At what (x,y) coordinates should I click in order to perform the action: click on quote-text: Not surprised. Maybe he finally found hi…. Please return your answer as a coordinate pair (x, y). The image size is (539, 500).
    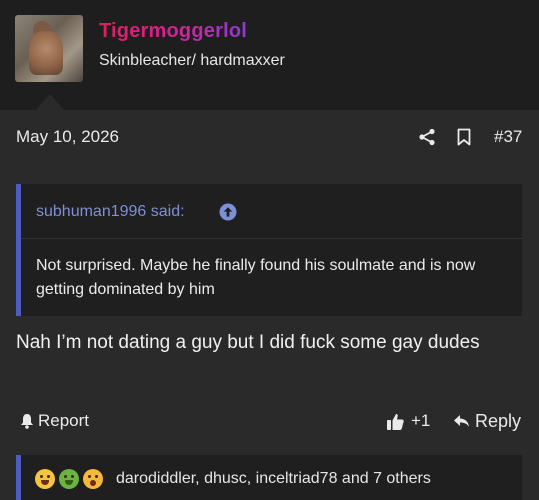
    Looking at the image, I should click on (256, 277).